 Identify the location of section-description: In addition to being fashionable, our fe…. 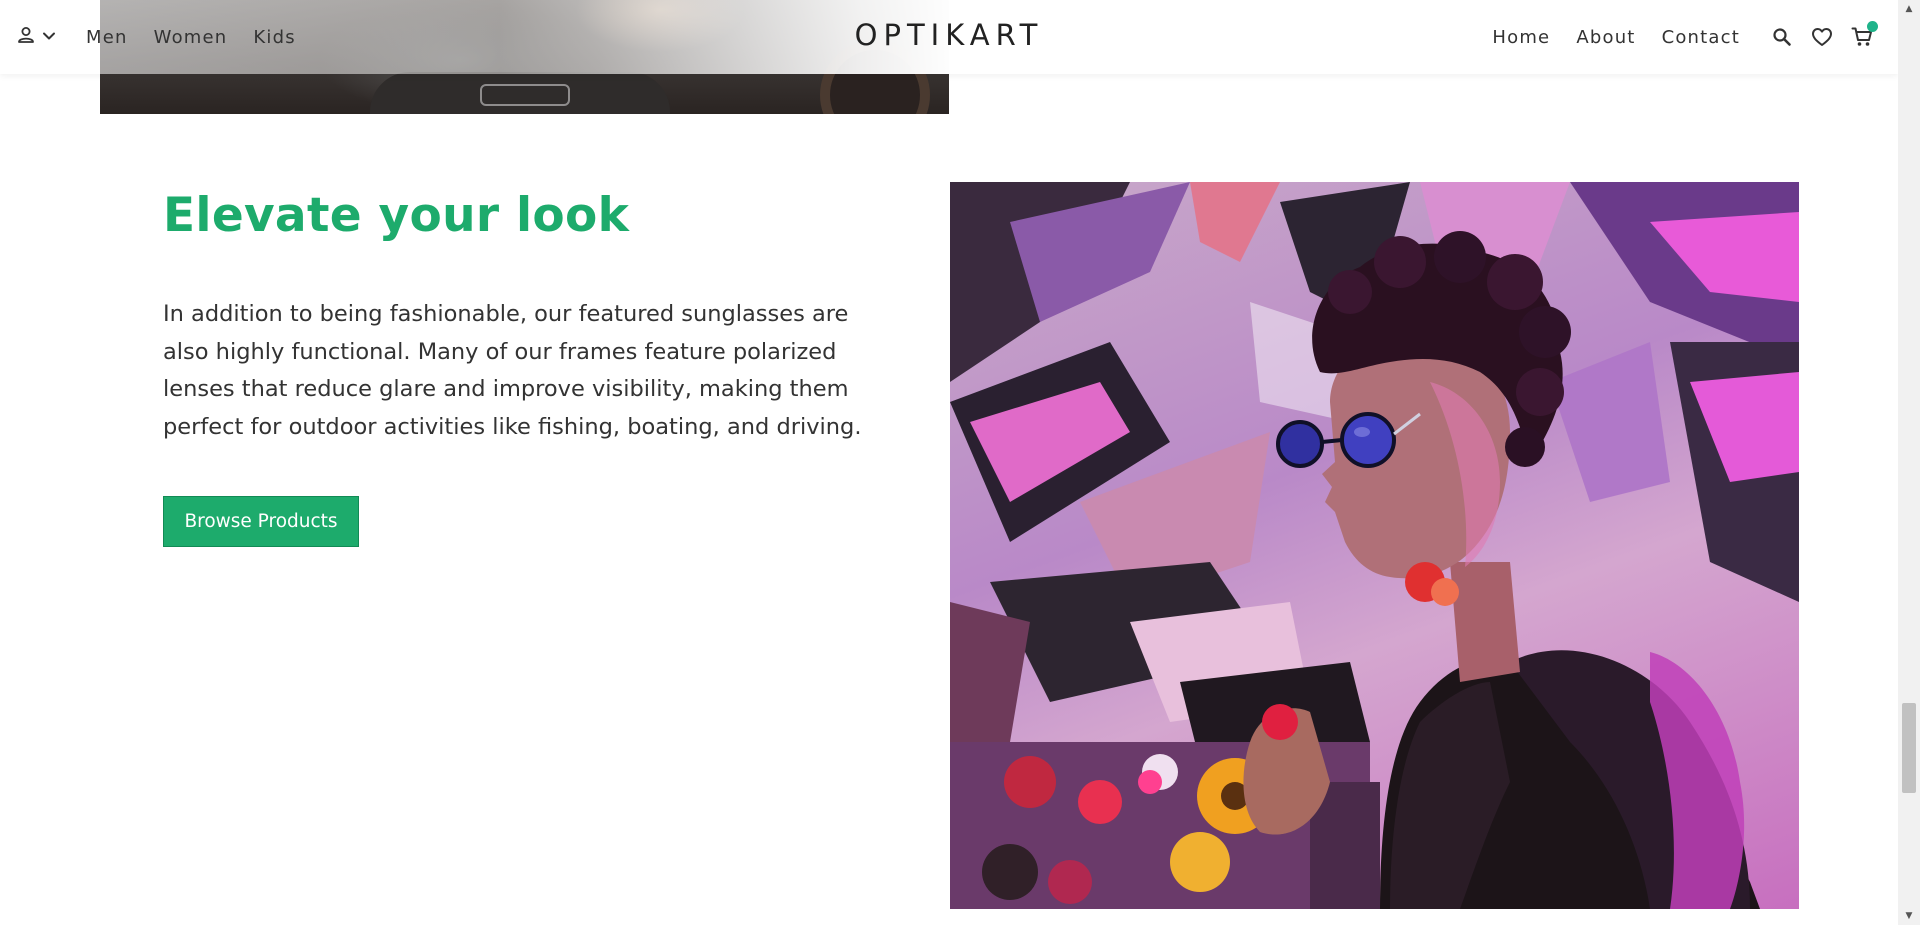
(512, 370).